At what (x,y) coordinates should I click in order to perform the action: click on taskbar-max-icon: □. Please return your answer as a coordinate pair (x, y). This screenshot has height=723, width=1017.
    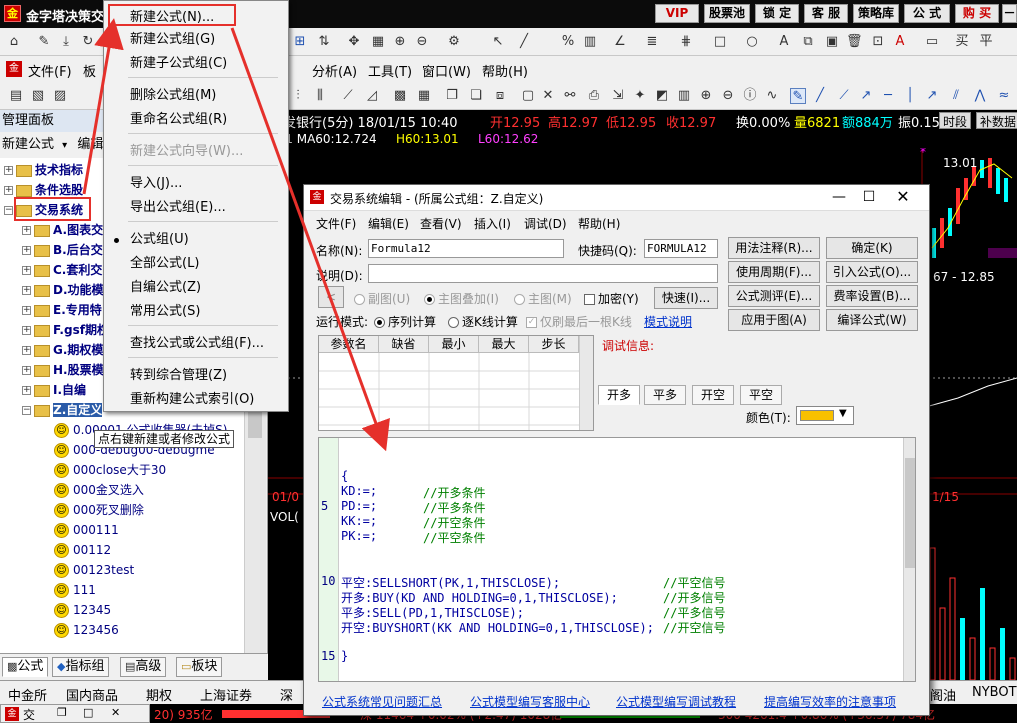
    Looking at the image, I should click on (88, 712).